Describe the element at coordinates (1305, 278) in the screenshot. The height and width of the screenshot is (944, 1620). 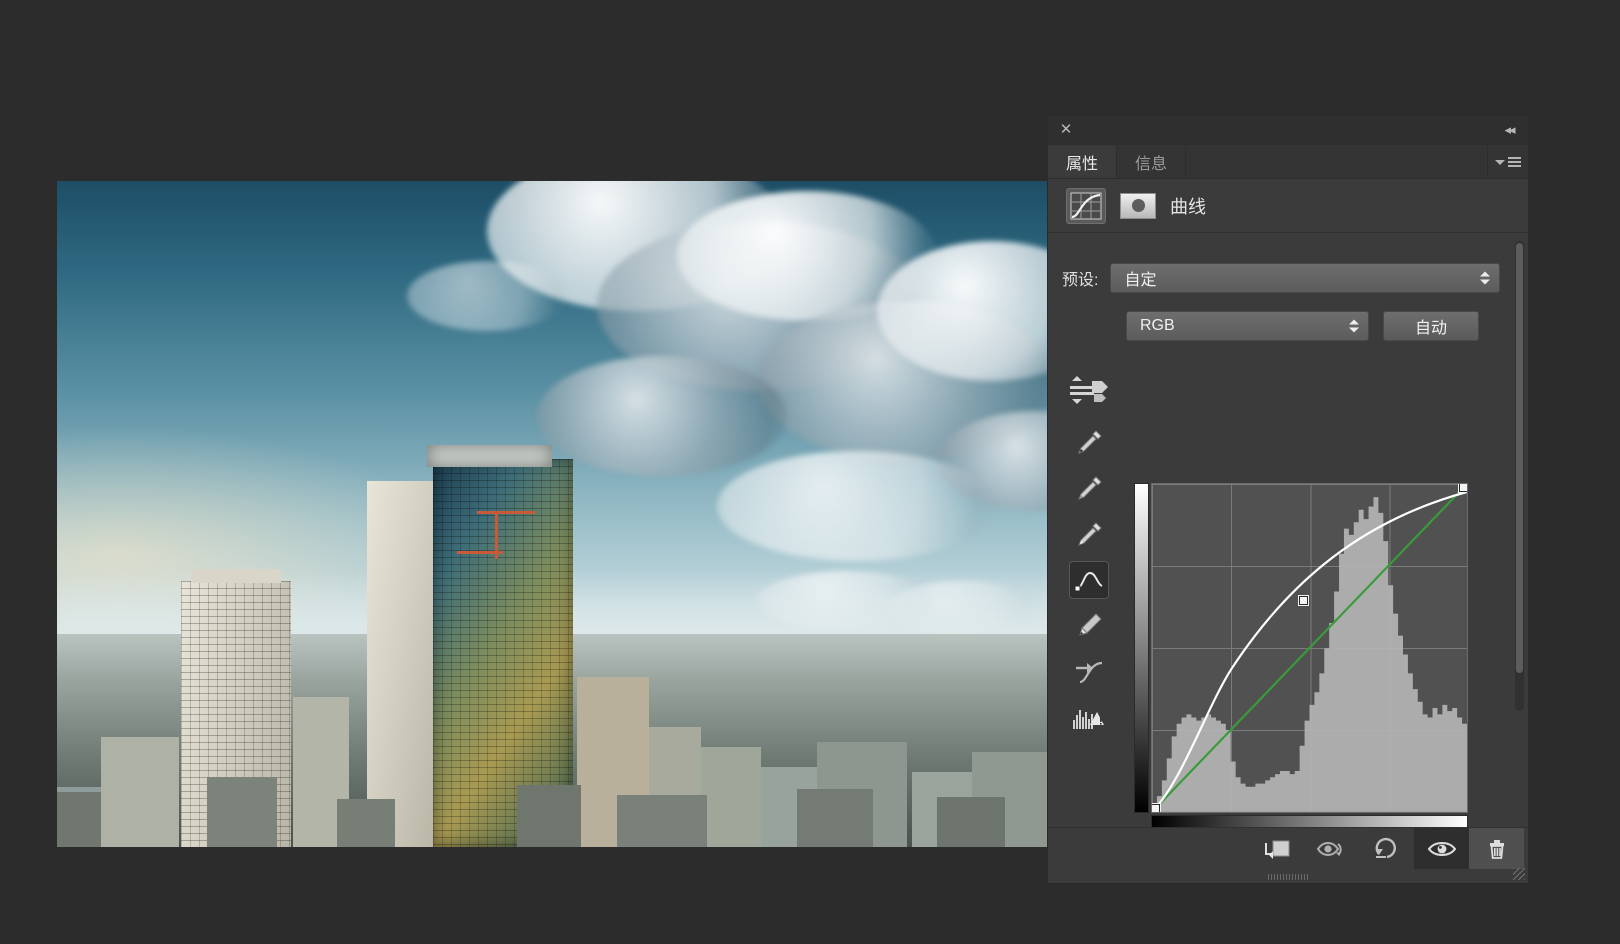
I see `preset-select: 自定` at that location.